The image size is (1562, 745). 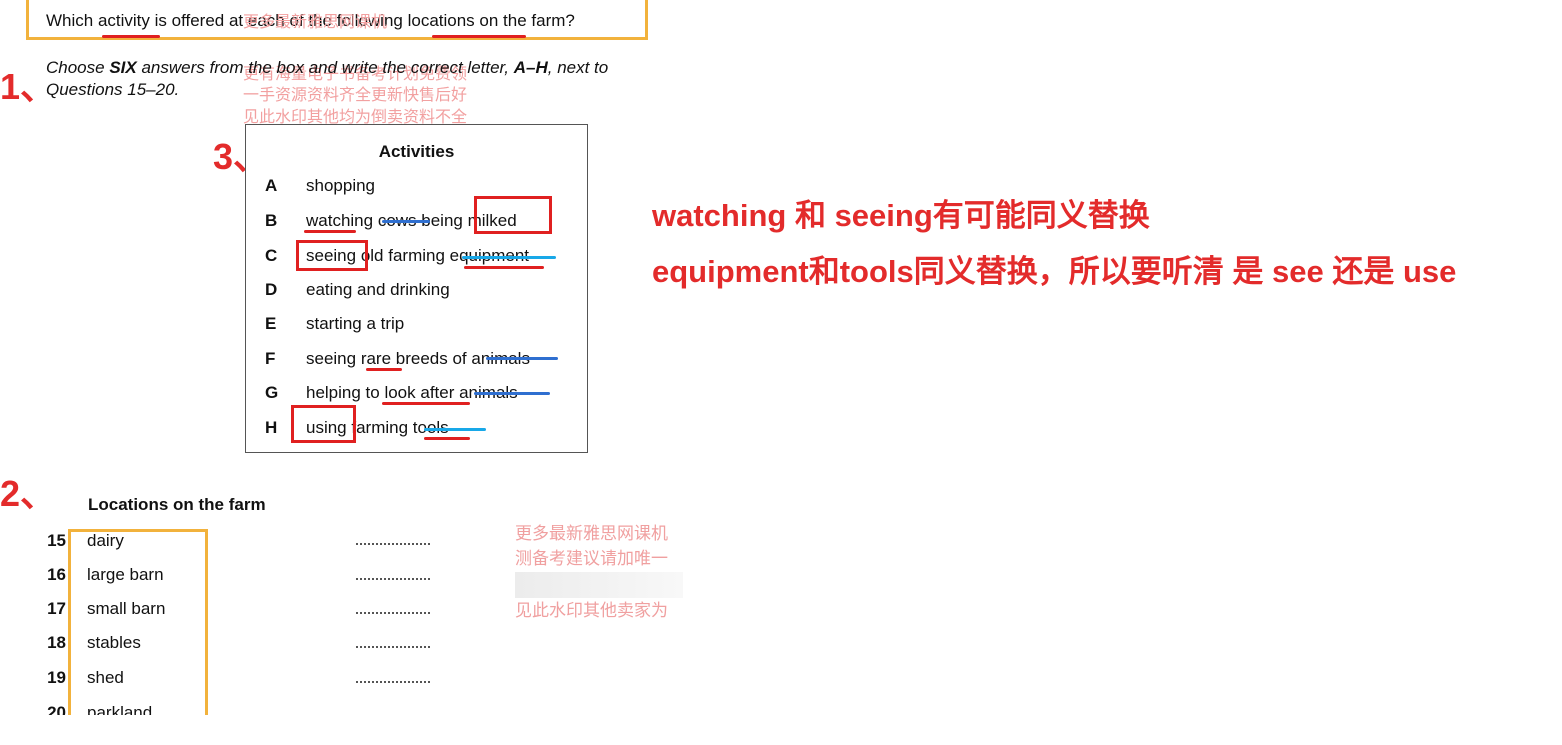 I want to click on question-number: 18, so click(x=56, y=642).